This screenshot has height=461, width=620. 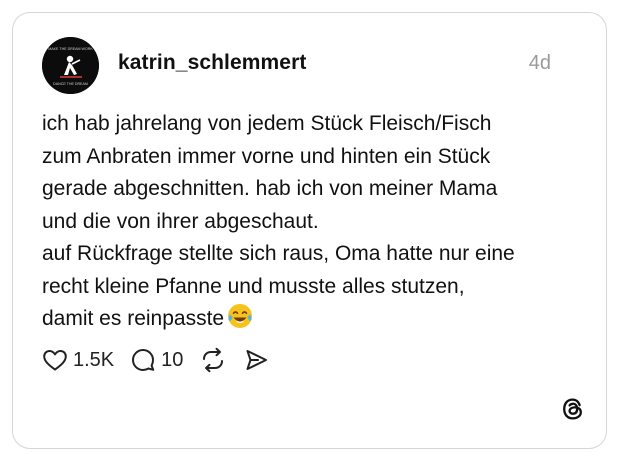 I want to click on repost-icon, so click(x=213, y=360).